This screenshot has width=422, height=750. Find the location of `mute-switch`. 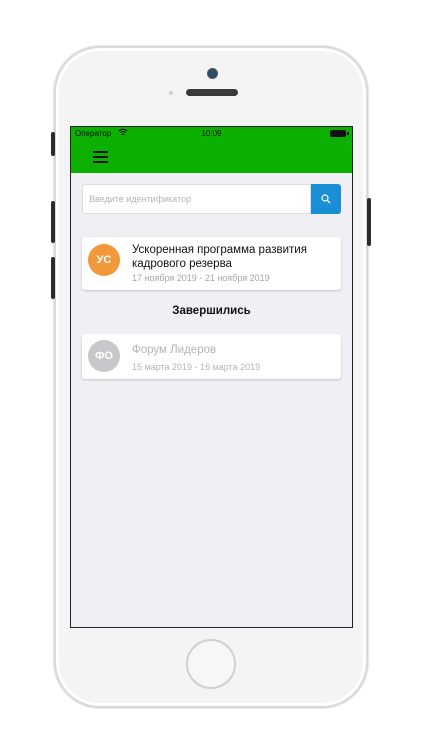

mute-switch is located at coordinates (53, 144).